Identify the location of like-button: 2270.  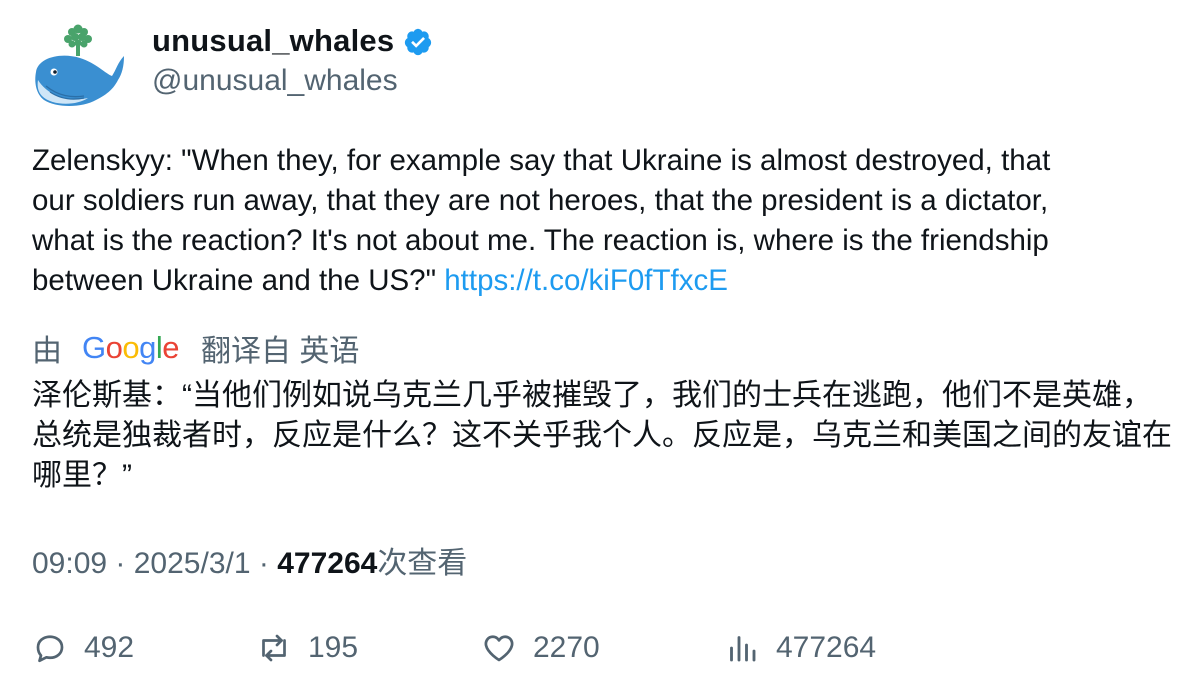
(540, 648).